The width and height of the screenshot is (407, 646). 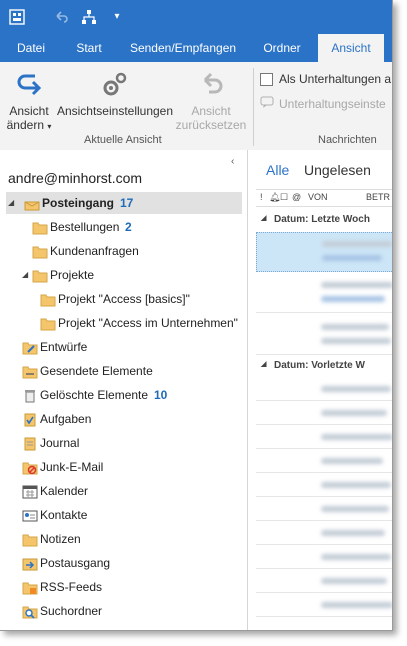 I want to click on undo-icon, so click(x=61, y=17).